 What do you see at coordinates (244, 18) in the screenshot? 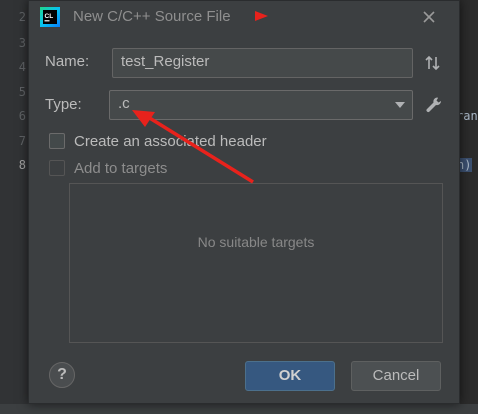
I see `dialog-titlebar: CL New C/C++ Source File` at bounding box center [244, 18].